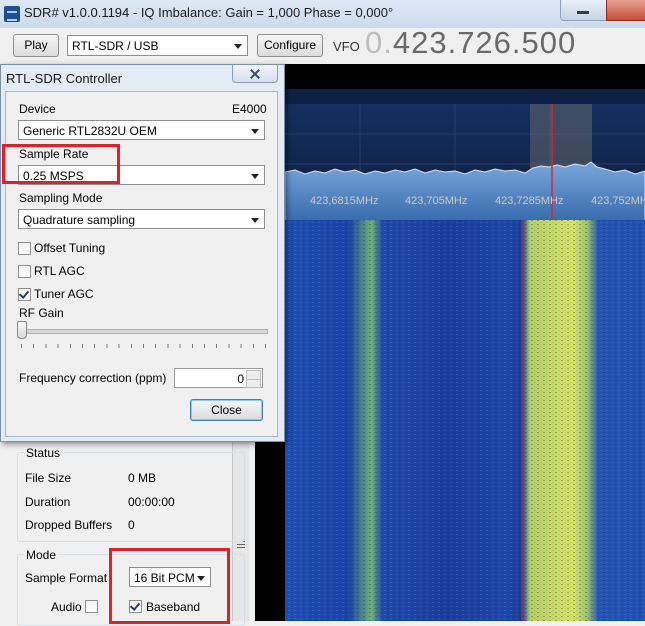 The width and height of the screenshot is (645, 626). I want to click on freq-axis-label: 423,705MHz, so click(436, 201).